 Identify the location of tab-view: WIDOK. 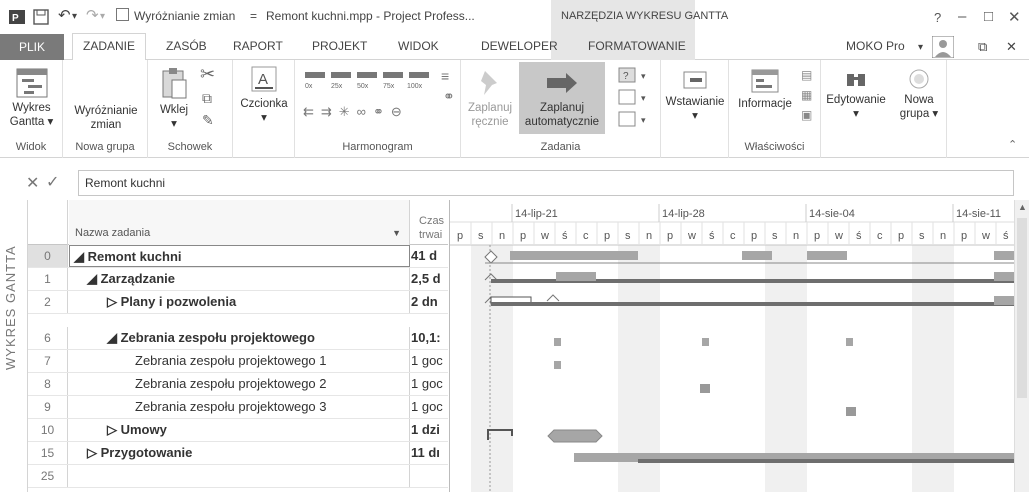
(418, 46).